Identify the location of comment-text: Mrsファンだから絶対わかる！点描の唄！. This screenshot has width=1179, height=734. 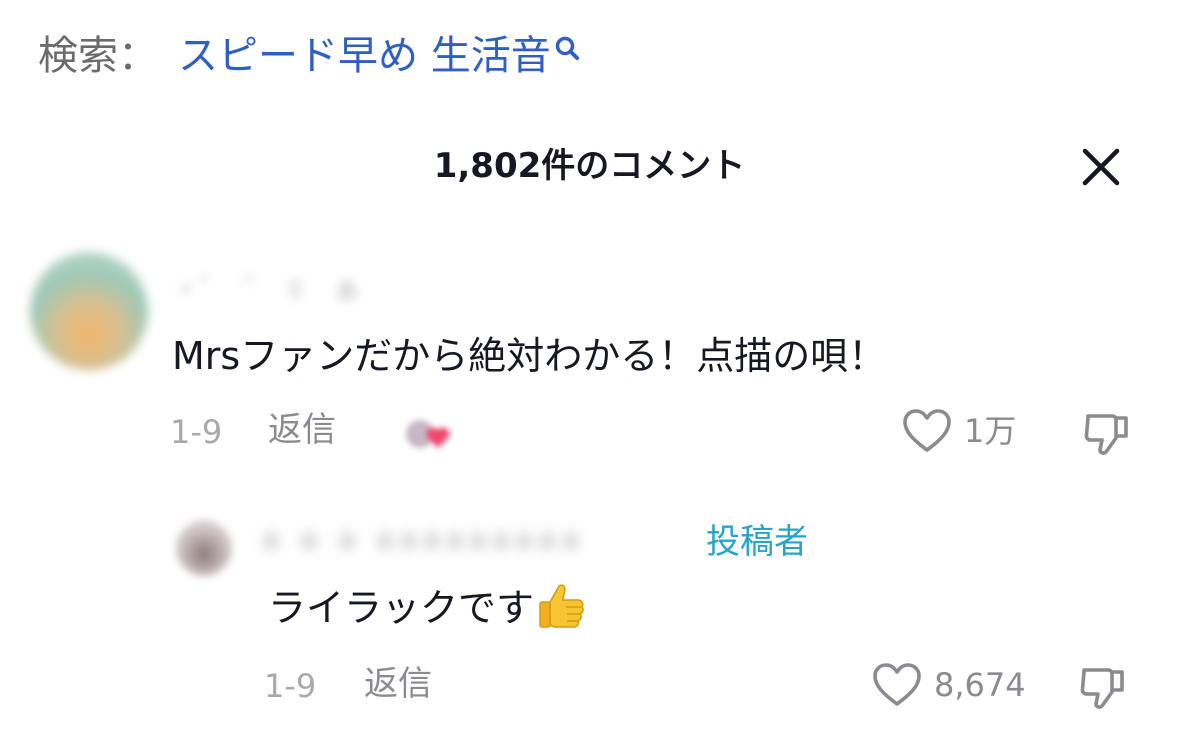
(529, 356).